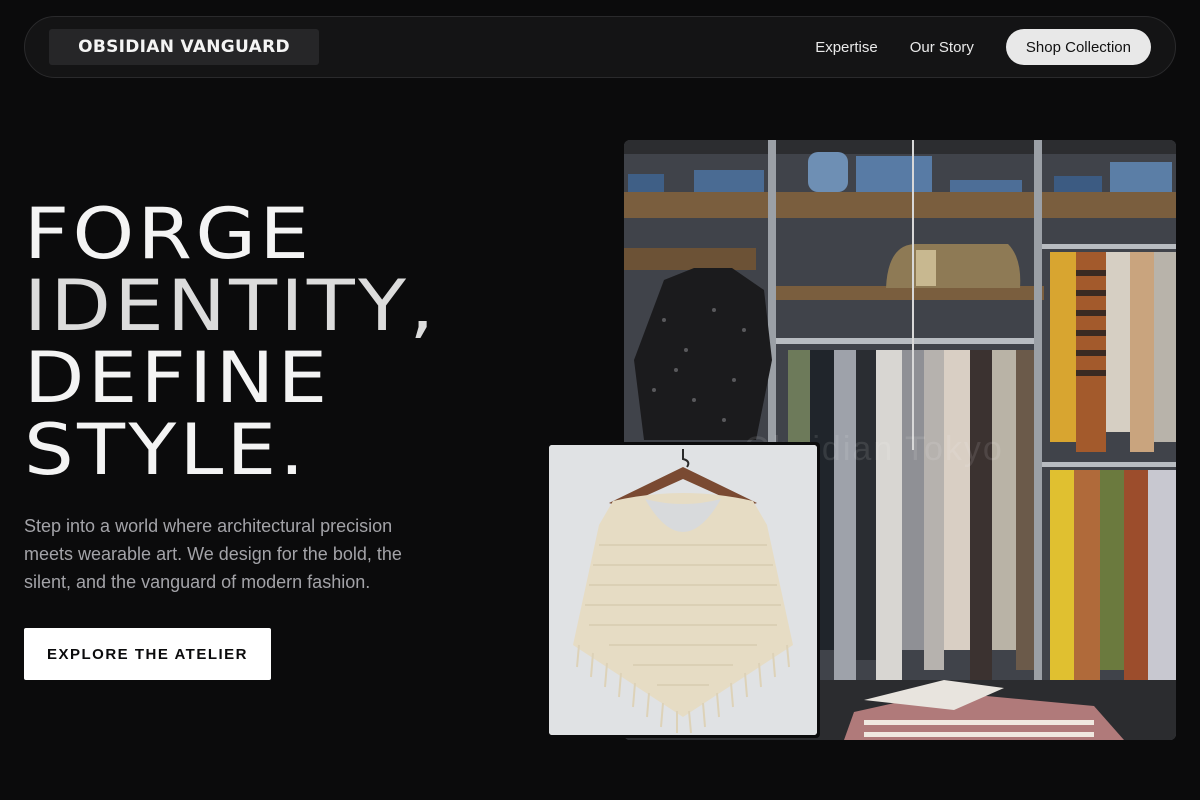 Image resolution: width=1200 pixels, height=800 pixels. Describe the element at coordinates (942, 47) in the screenshot. I see `nav-link-our-story: Our Story` at that location.